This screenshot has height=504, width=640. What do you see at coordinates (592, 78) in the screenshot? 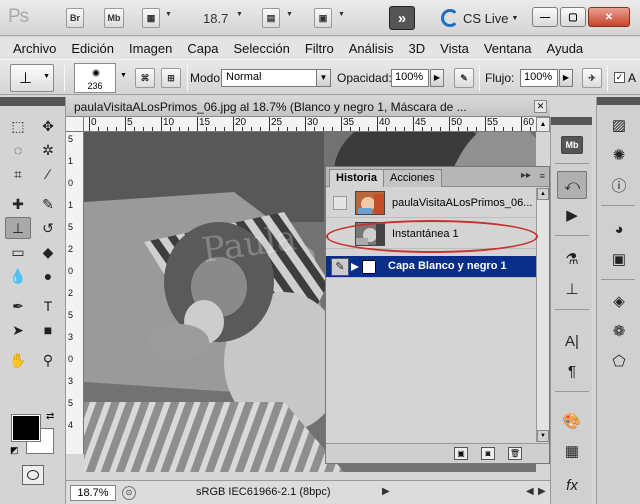
I see `airbrush-button: ✈` at bounding box center [592, 78].